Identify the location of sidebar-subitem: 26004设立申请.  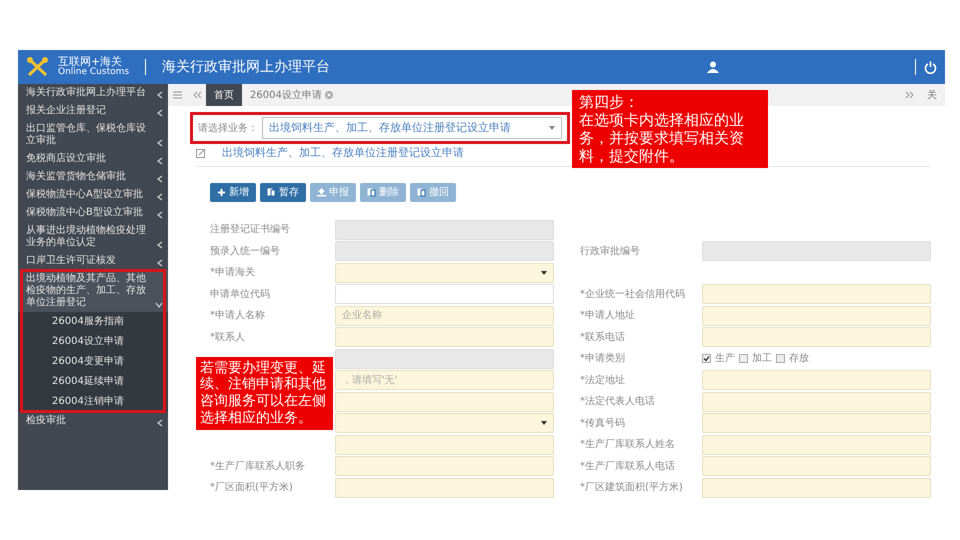
(93, 342).